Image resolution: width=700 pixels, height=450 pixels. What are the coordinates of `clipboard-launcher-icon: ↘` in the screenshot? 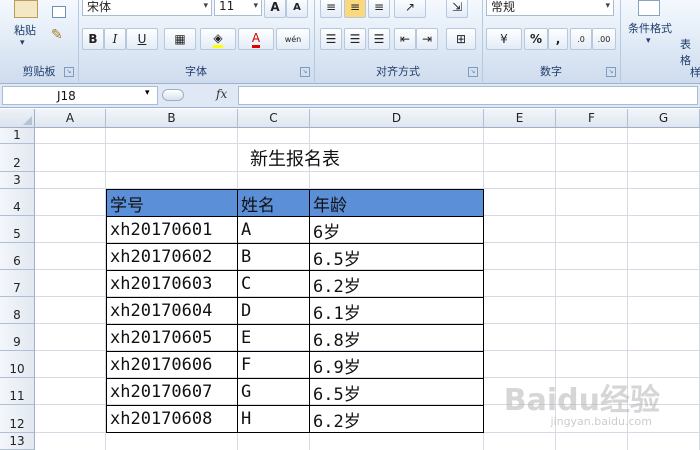 It's located at (69, 72).